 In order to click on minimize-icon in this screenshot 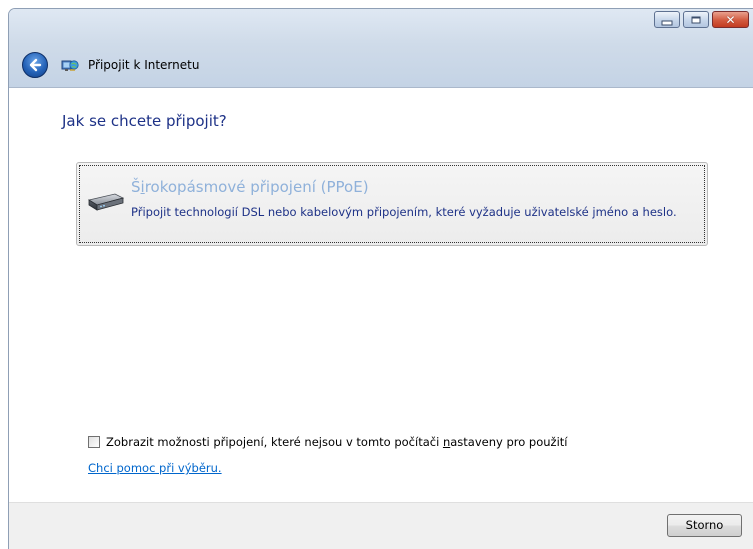, I will do `click(667, 22)`.